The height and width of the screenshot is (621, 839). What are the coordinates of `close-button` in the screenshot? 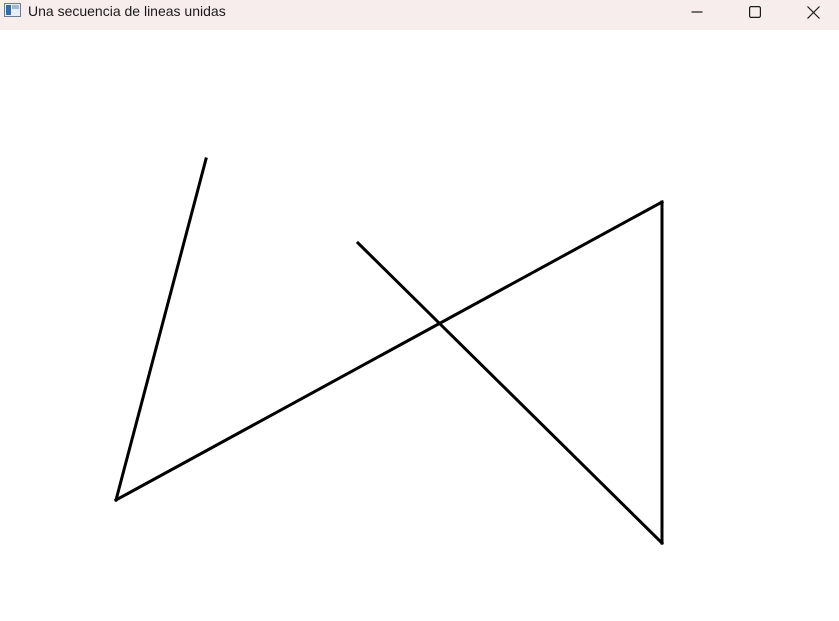 It's located at (811, 12).